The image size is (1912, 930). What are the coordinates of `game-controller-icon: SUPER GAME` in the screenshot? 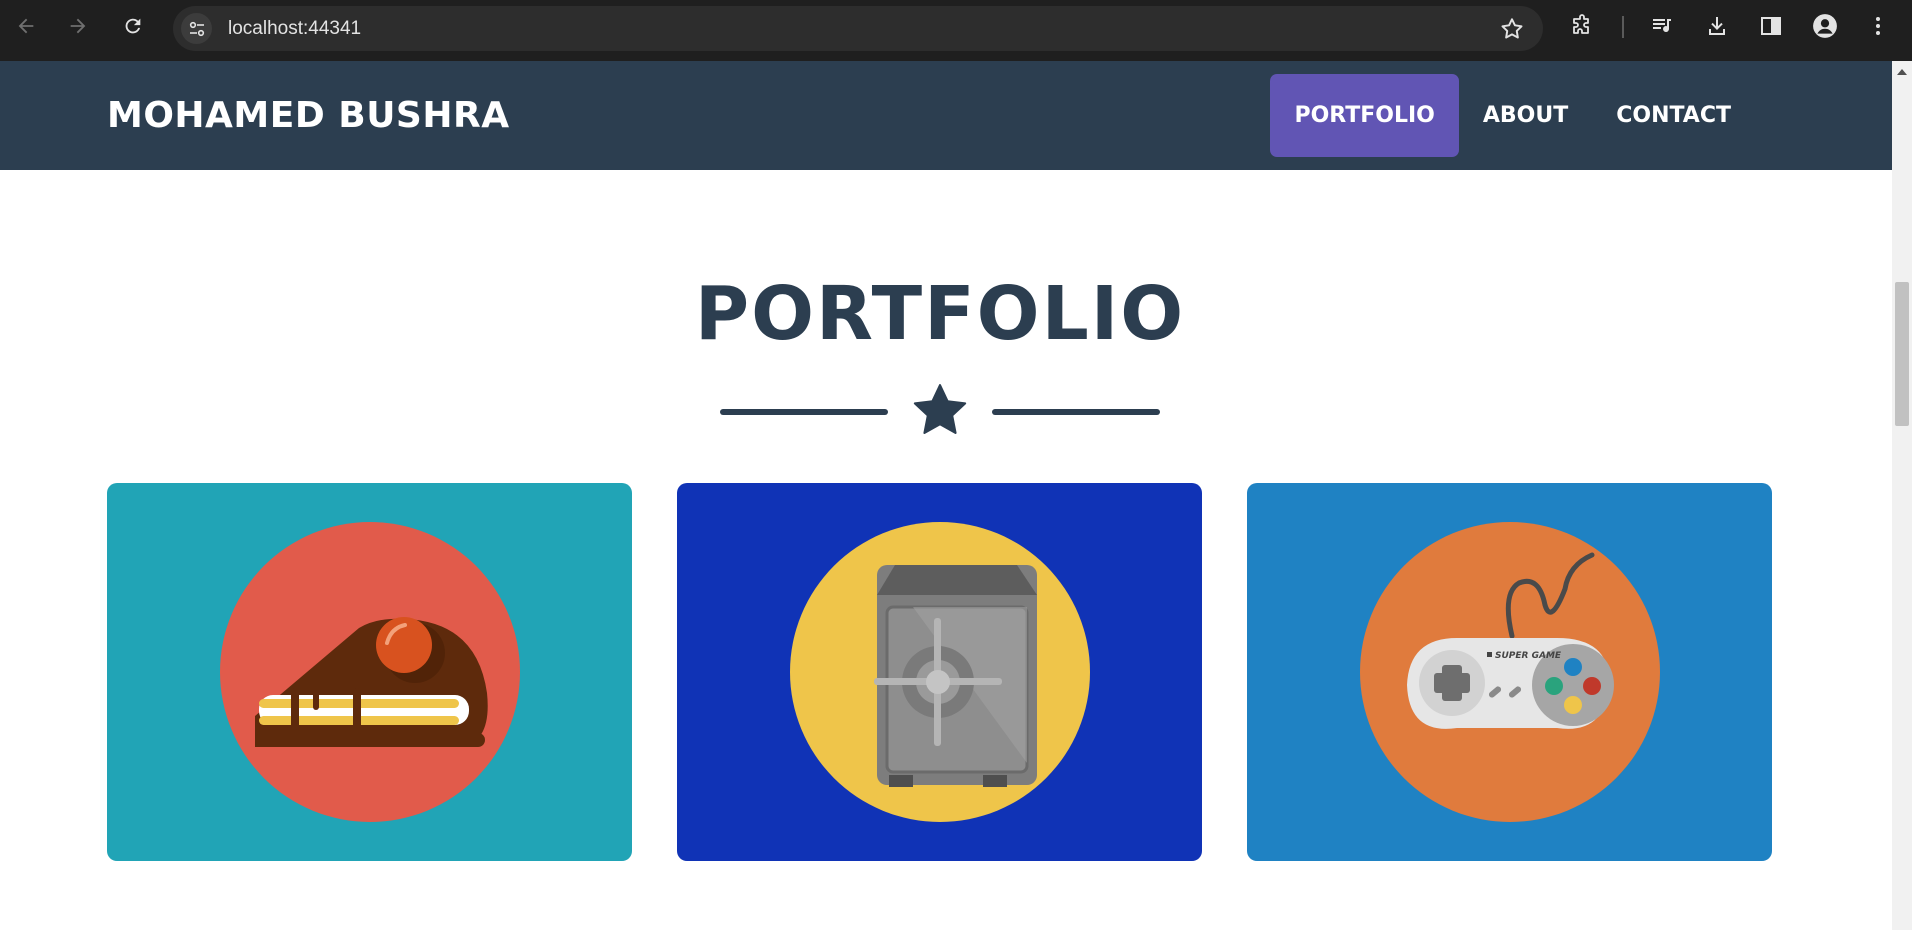 It's located at (1509, 672).